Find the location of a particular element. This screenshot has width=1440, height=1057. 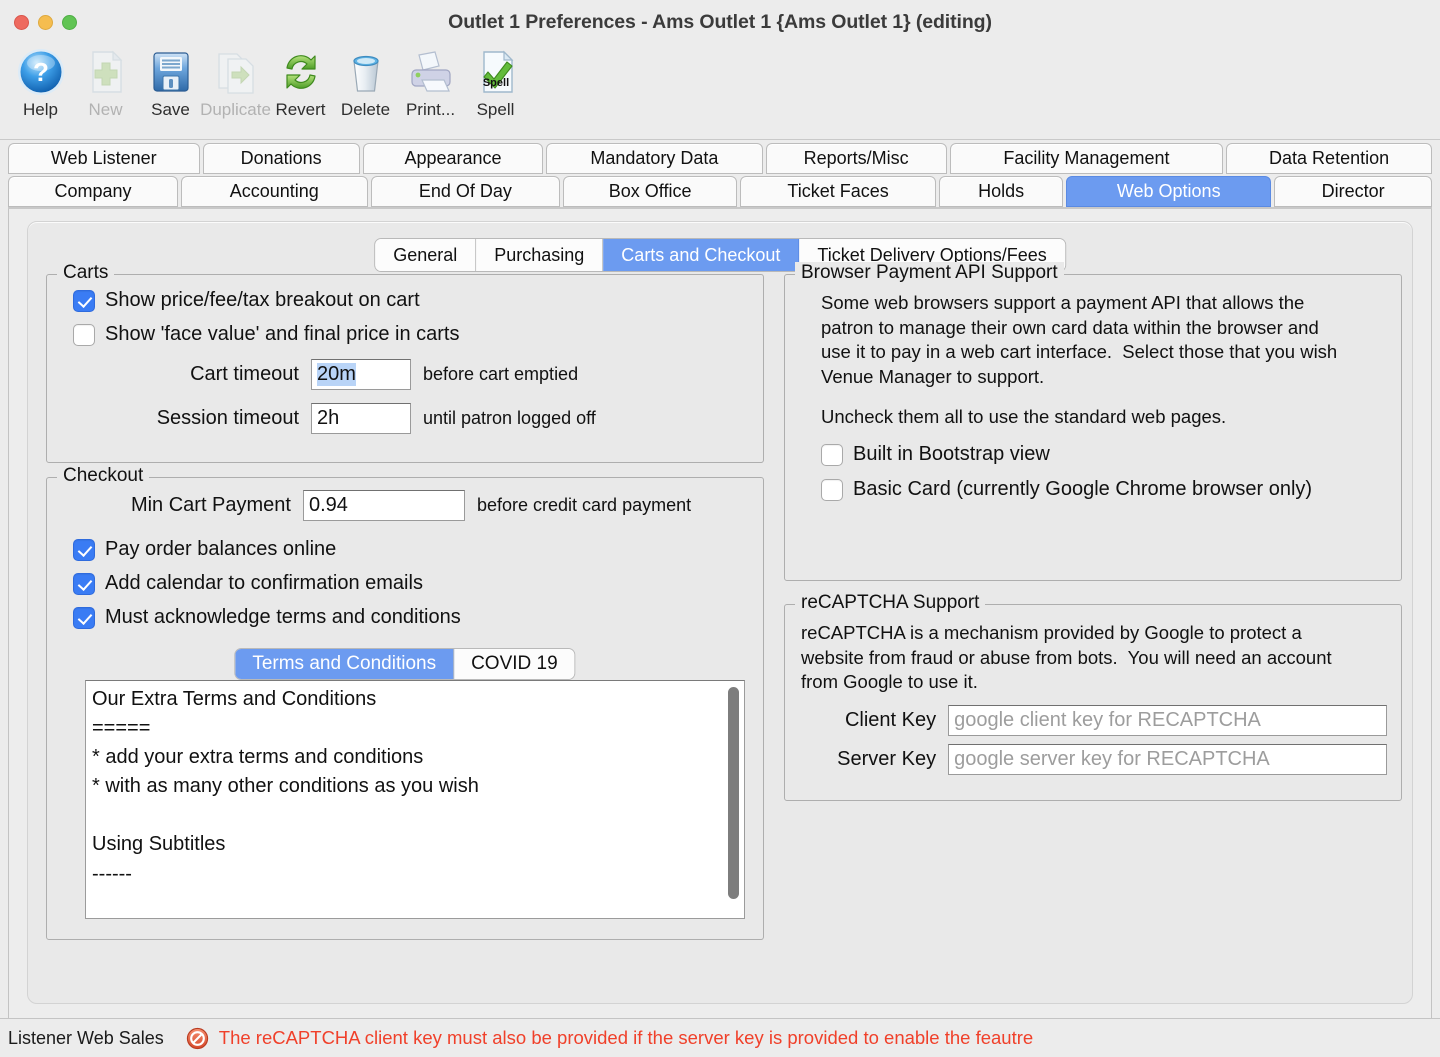

tab-mandatory-data: Mandatory Data is located at coordinates (654, 158).